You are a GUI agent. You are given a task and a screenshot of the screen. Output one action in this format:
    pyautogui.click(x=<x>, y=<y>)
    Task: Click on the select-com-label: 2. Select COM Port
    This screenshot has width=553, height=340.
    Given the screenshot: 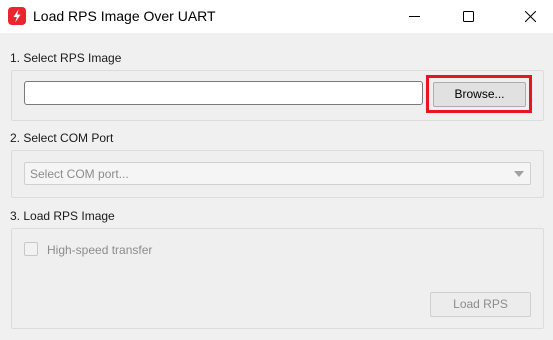 What is the action you would take?
    pyautogui.click(x=62, y=138)
    